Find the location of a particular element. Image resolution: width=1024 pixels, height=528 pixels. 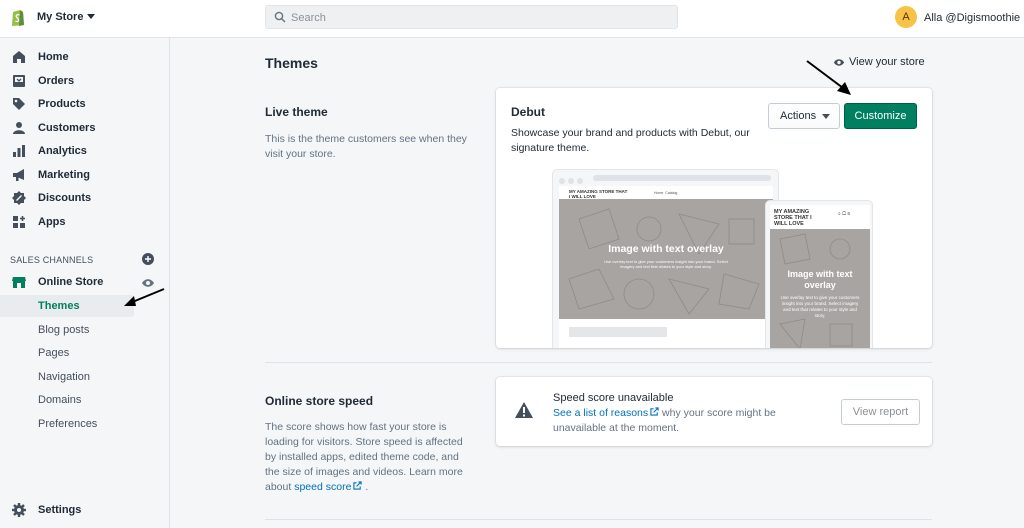

view-report-button: View report is located at coordinates (880, 412).